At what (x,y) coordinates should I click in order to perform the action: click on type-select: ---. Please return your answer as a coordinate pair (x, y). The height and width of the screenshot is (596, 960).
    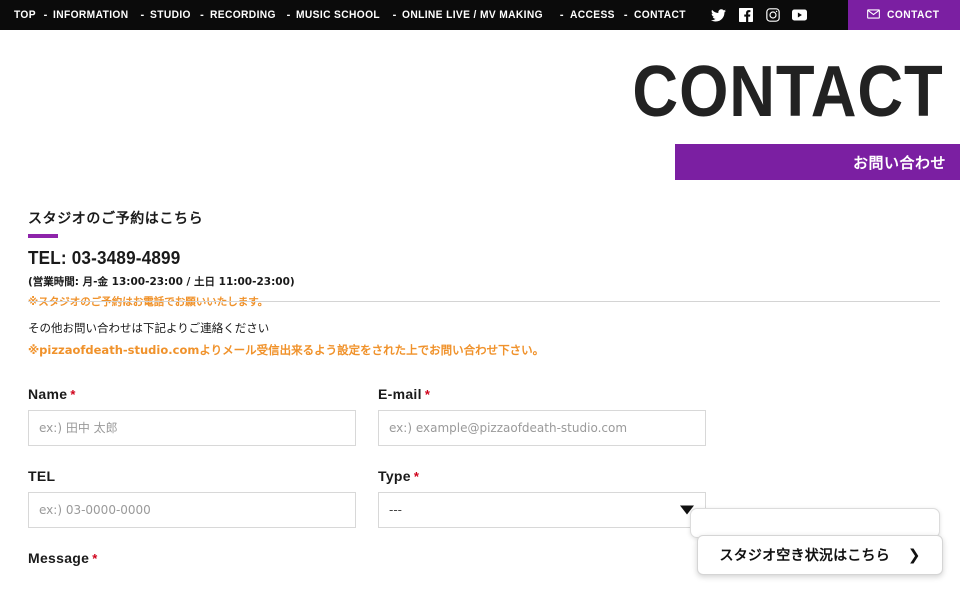
    Looking at the image, I should click on (542, 510).